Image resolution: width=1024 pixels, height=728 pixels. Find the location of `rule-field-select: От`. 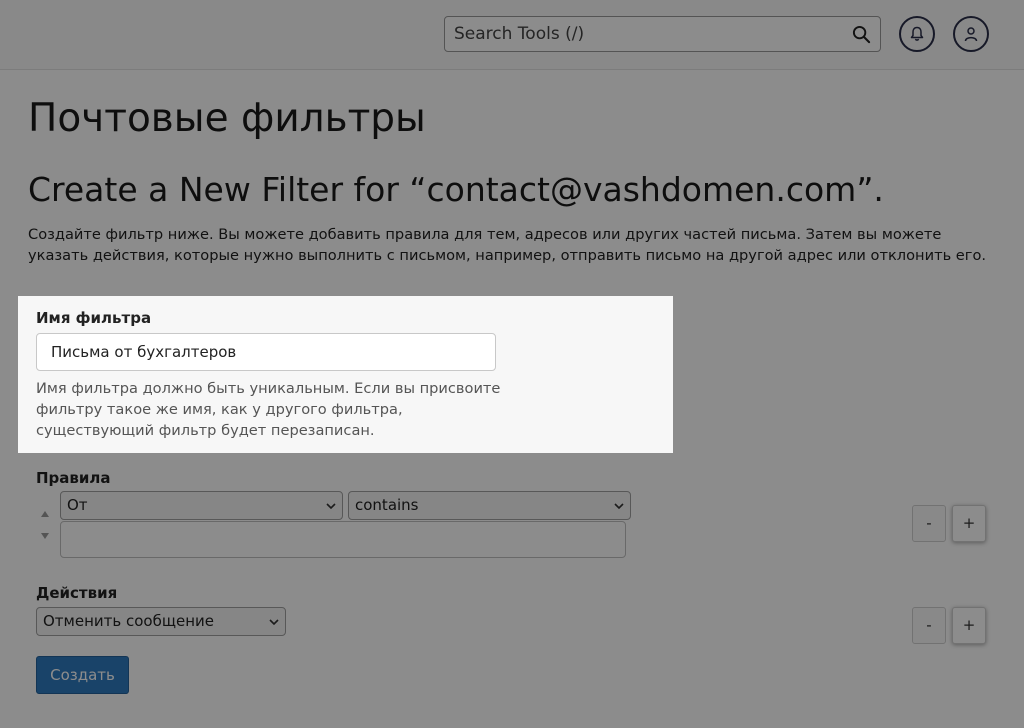

rule-field-select: От is located at coordinates (201, 505).